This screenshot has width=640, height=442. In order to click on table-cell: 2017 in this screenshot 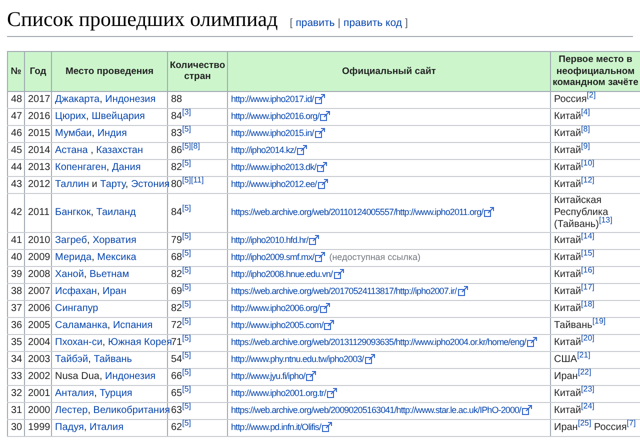, I will do `click(38, 99)`.